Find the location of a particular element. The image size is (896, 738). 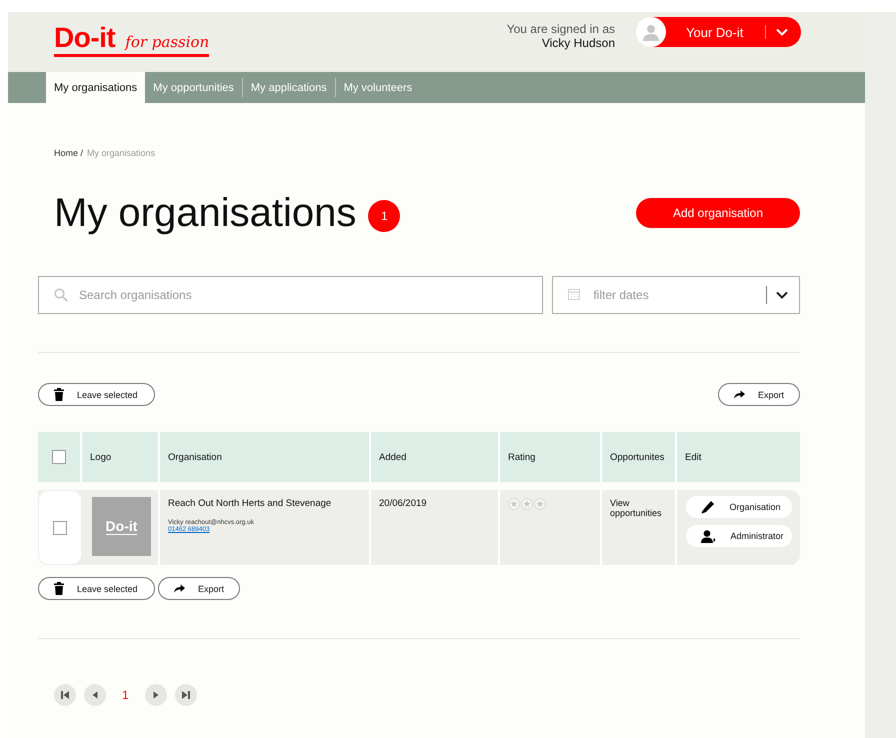

pencil-icon is located at coordinates (707, 507).